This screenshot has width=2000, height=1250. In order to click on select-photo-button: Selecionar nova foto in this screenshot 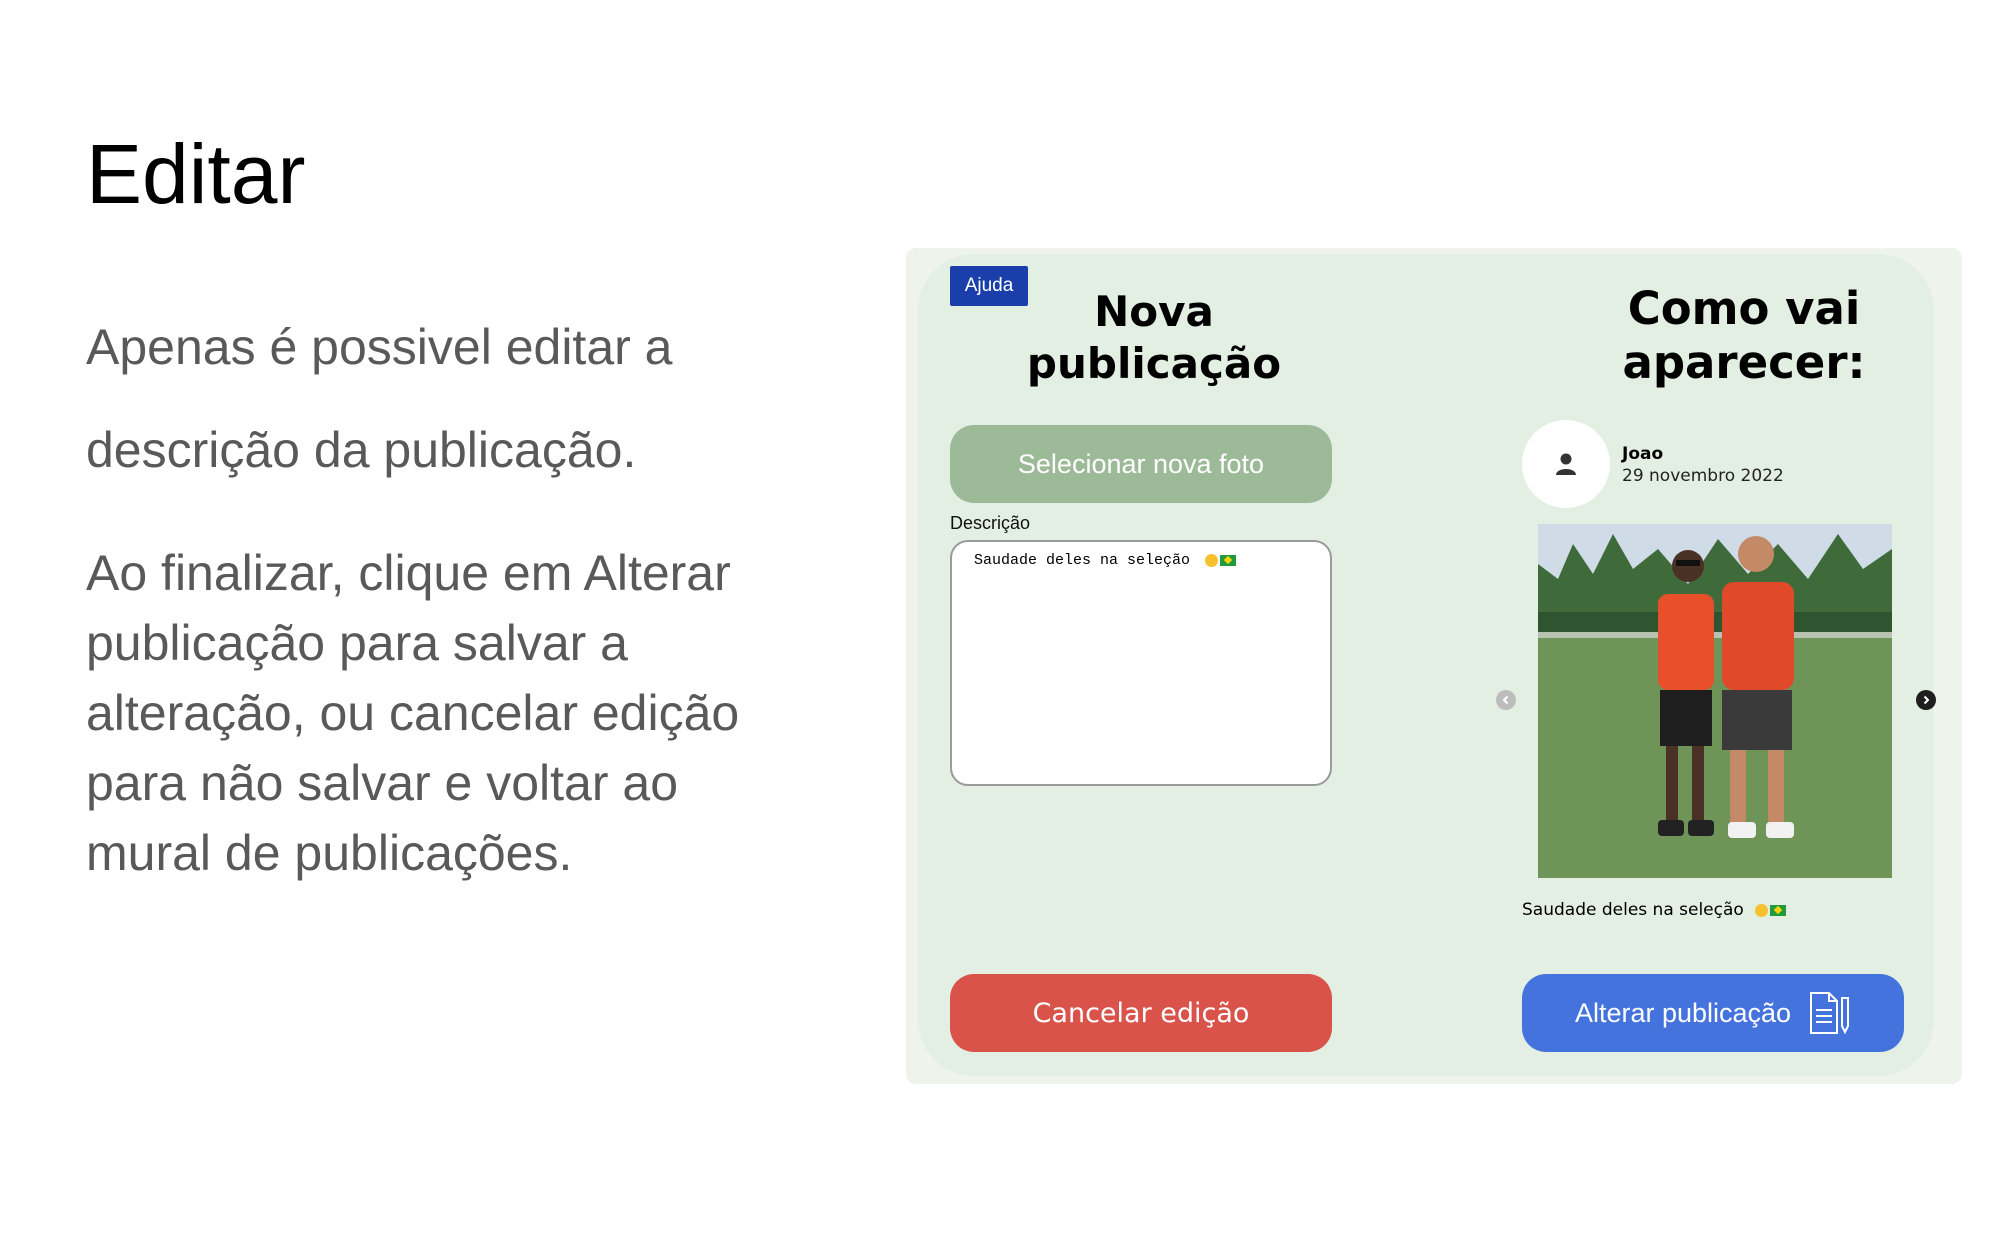, I will do `click(1141, 464)`.